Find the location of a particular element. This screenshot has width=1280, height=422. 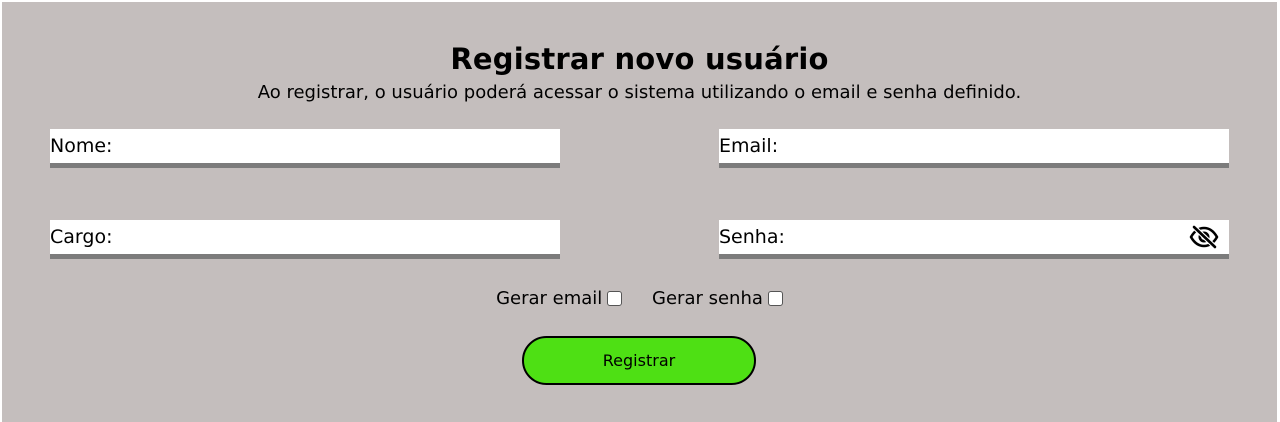

options-row: Gerar email Gerar senha is located at coordinates (639, 298).